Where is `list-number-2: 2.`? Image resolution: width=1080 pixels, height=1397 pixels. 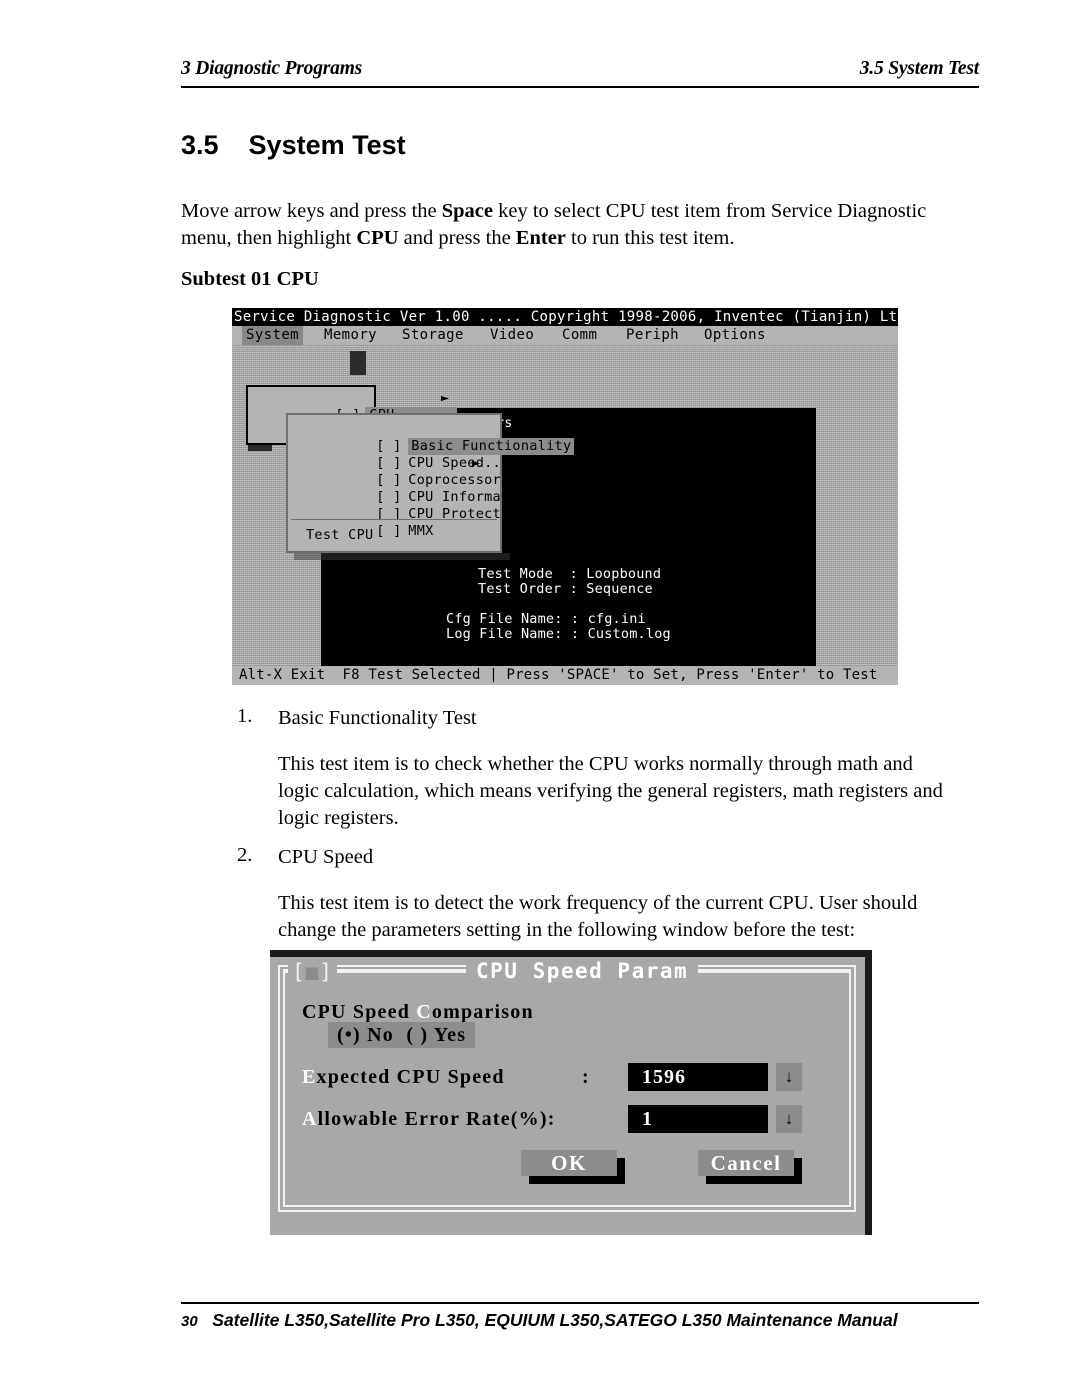 list-number-2: 2. is located at coordinates (245, 855).